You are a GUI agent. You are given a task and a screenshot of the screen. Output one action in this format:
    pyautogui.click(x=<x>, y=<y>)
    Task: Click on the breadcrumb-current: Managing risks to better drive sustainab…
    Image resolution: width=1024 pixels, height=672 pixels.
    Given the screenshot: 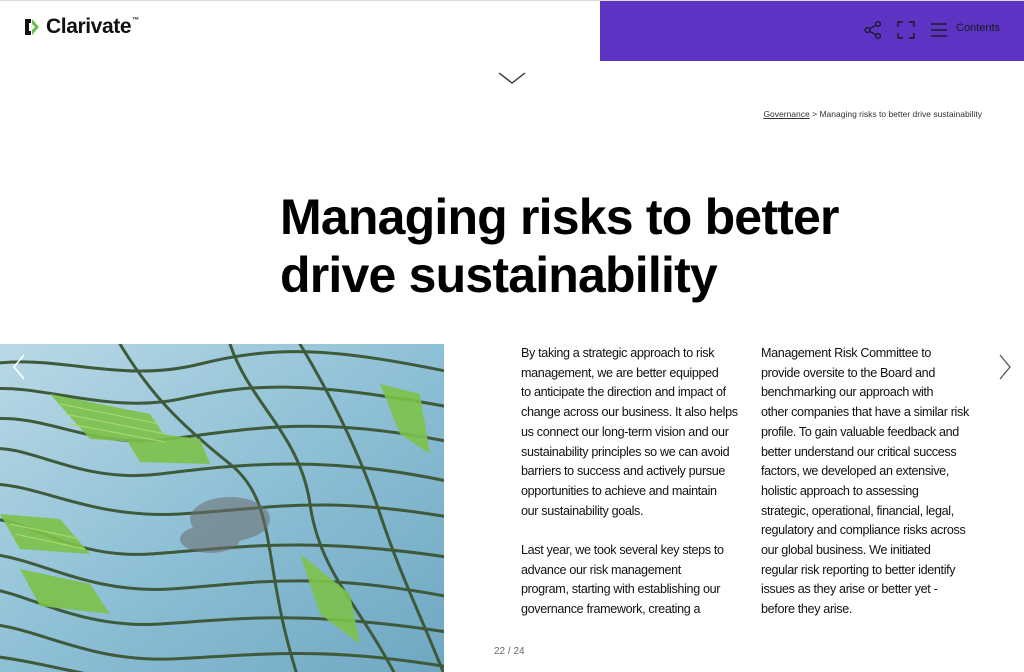 What is the action you would take?
    pyautogui.click(x=900, y=114)
    